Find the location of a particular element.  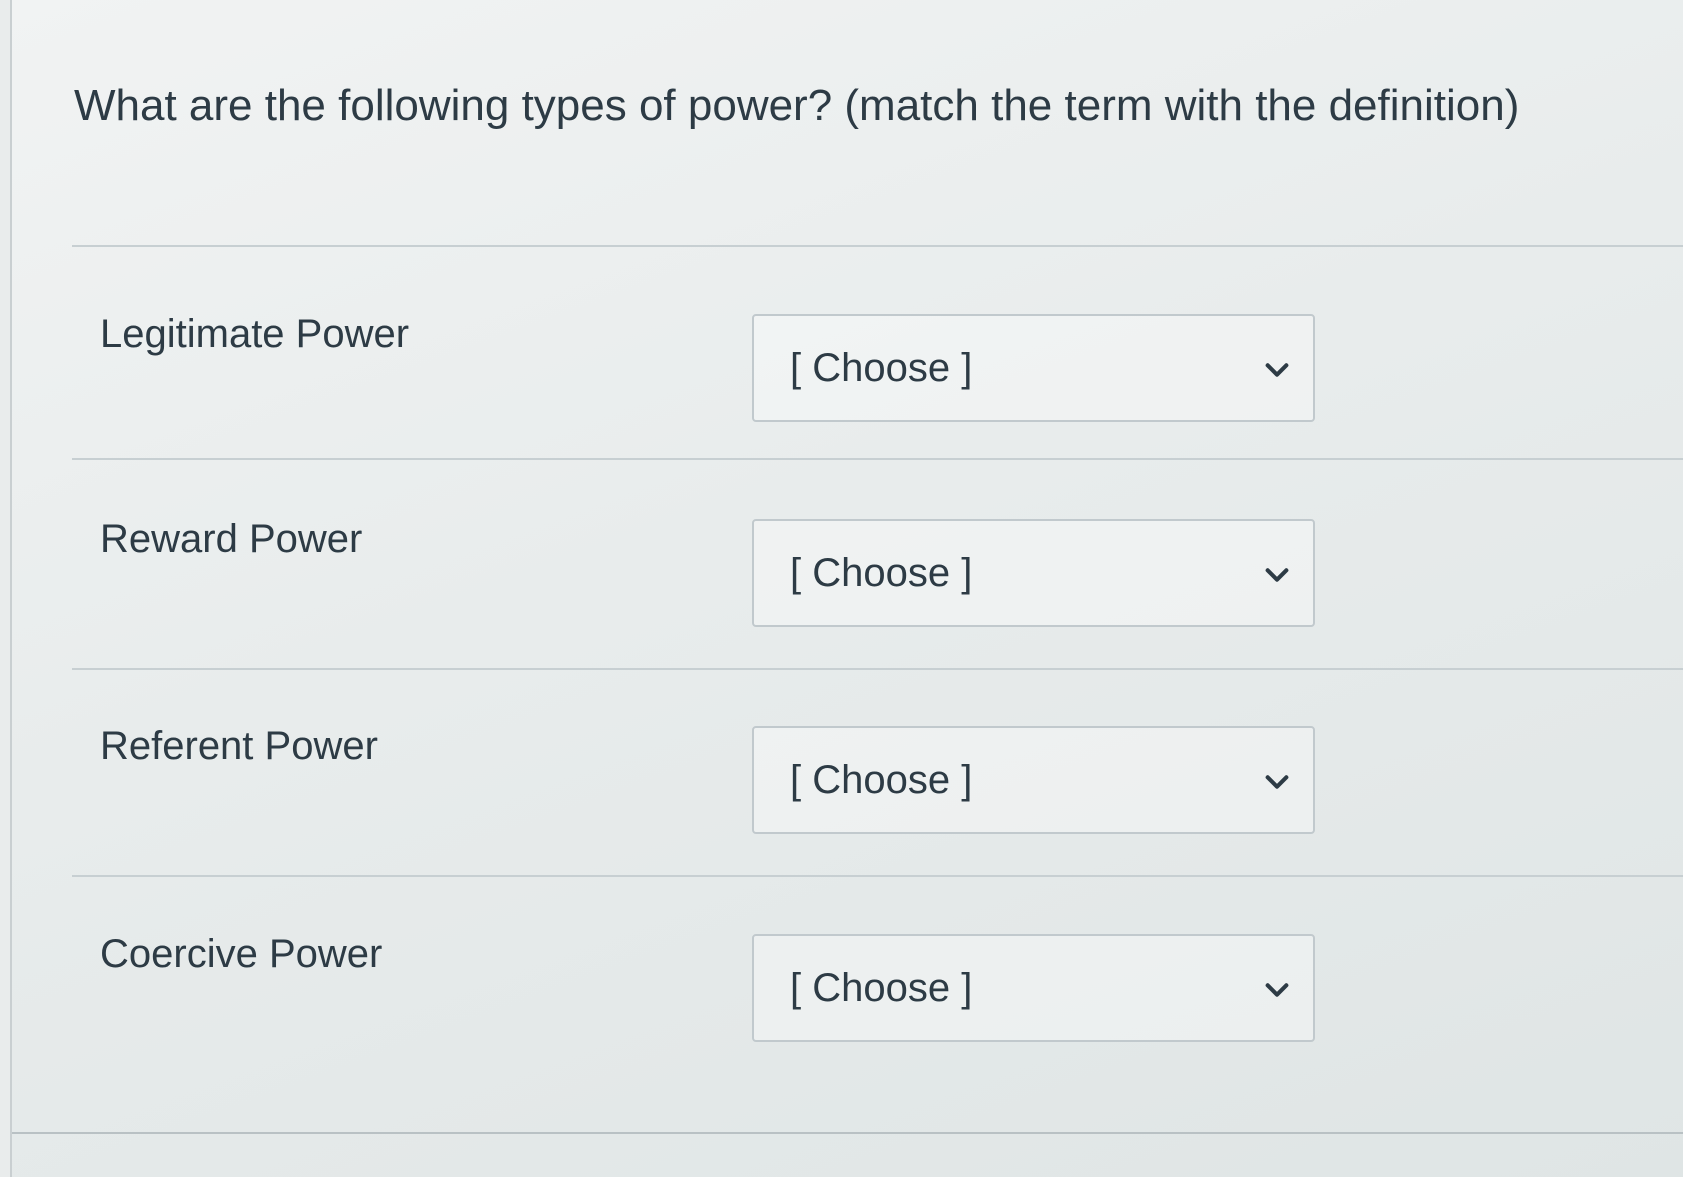

term-label-legitimate-power: Legitimate Power is located at coordinates (255, 334).